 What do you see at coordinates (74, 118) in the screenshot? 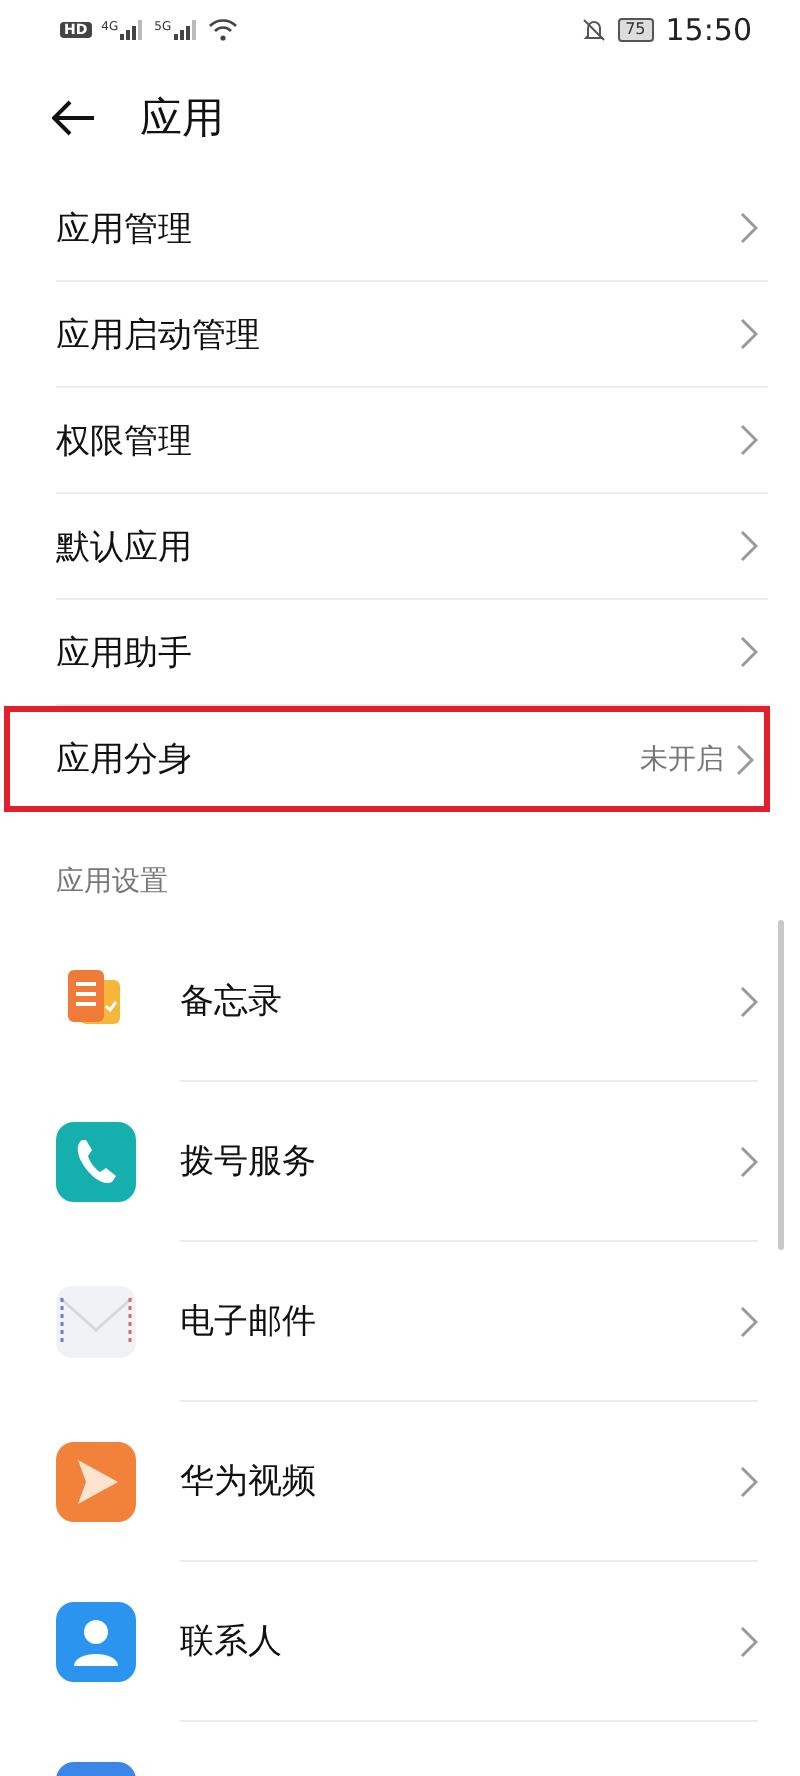
I see `back-arrow-icon` at bounding box center [74, 118].